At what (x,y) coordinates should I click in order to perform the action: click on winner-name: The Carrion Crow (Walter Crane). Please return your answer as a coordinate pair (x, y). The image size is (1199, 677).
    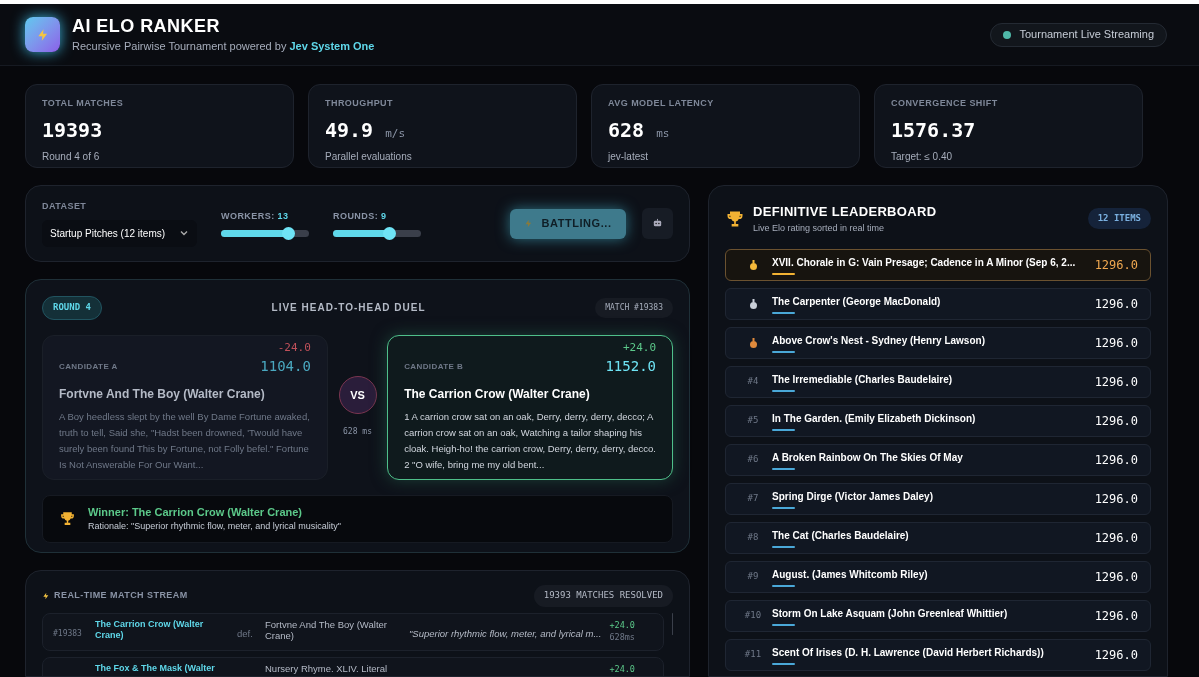
    Looking at the image, I should click on (150, 629).